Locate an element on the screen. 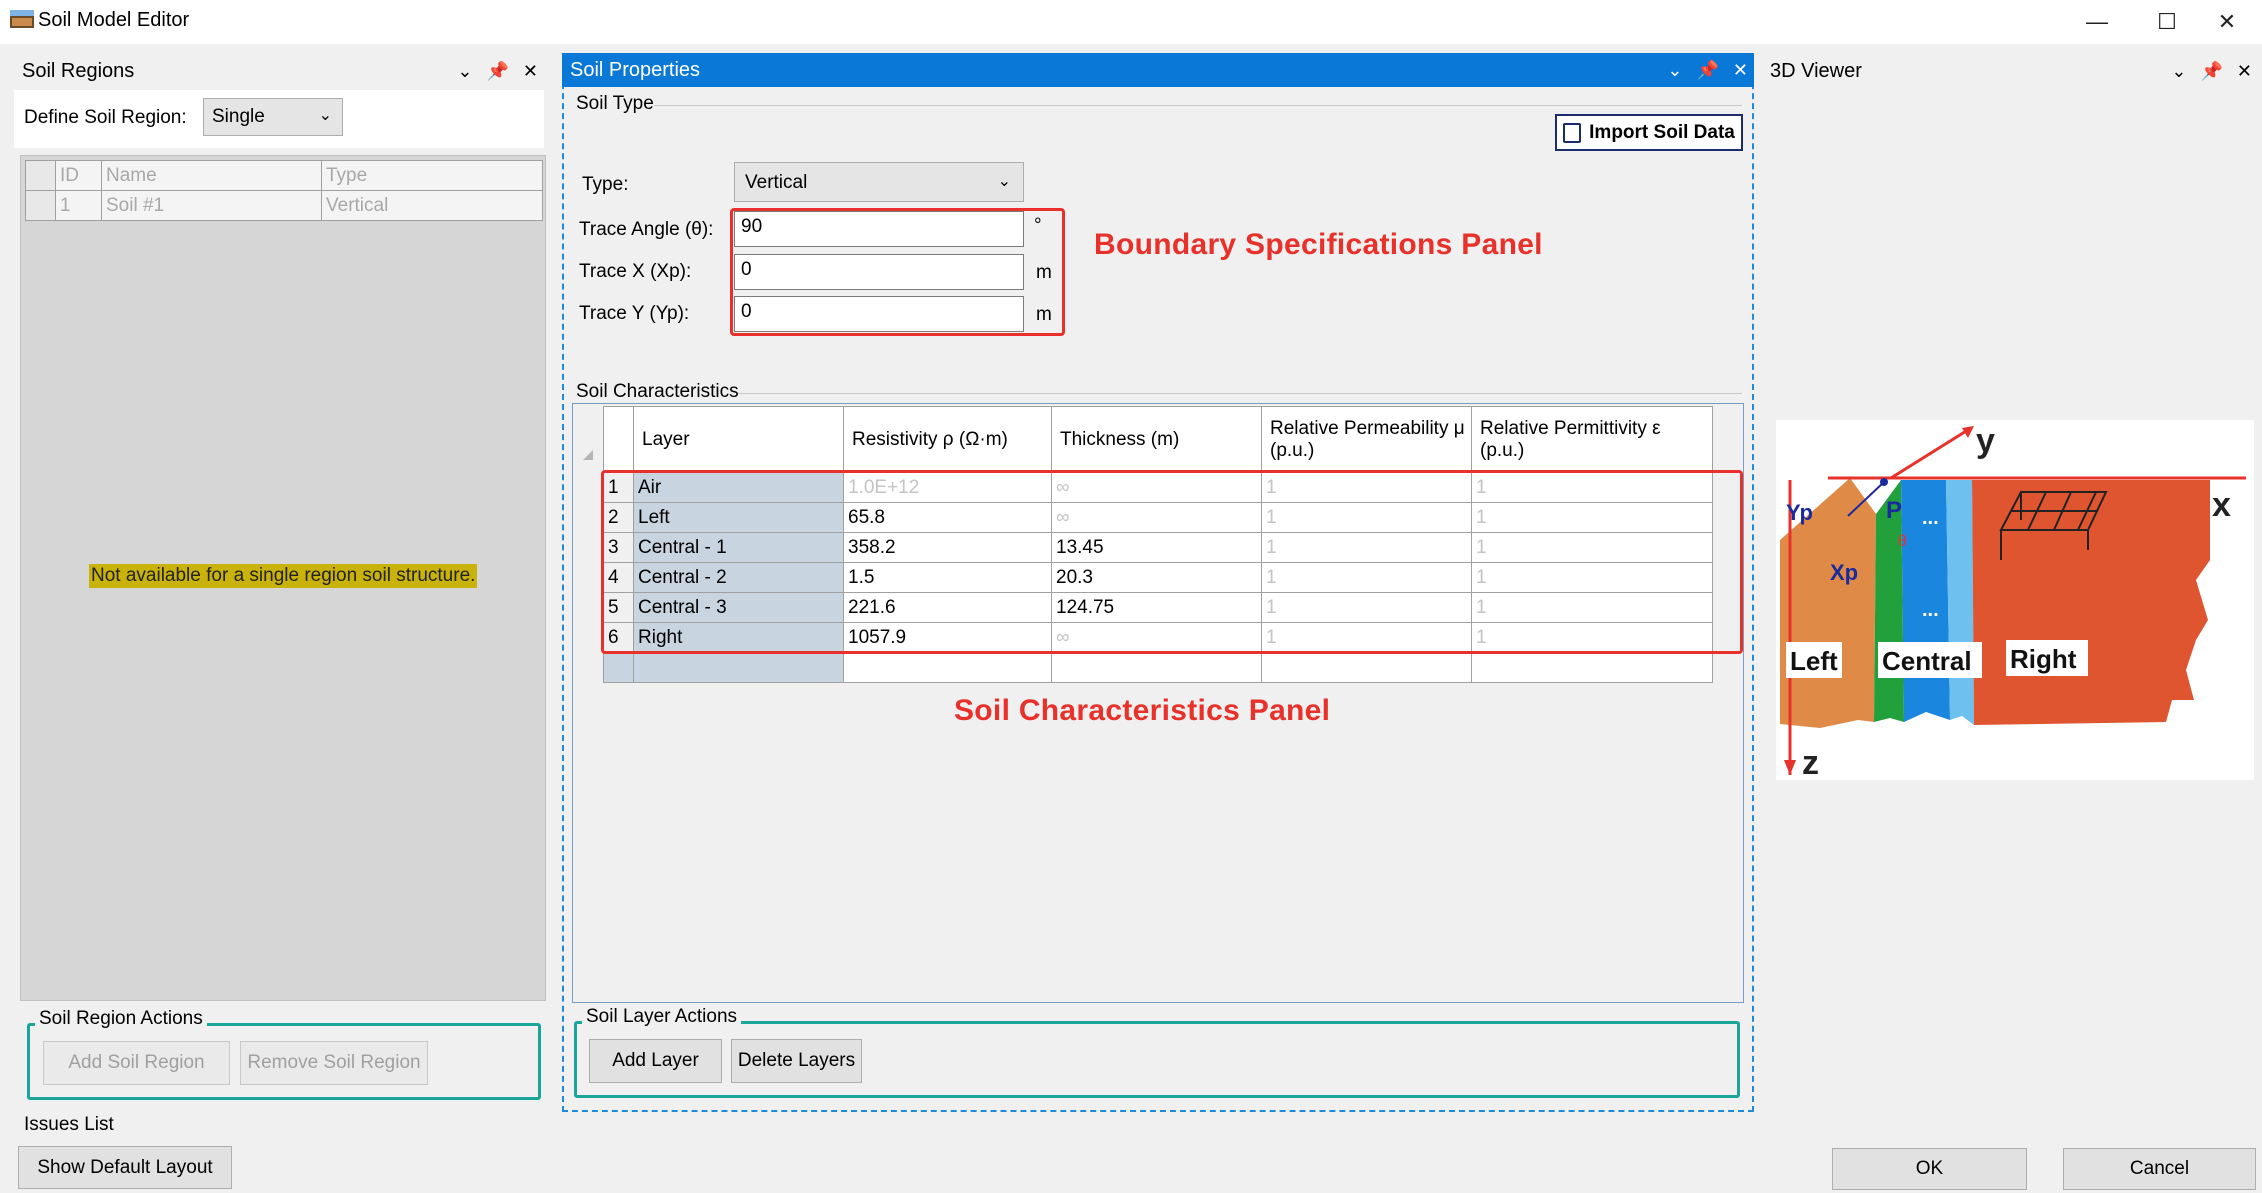  title-bar: Soil Model Editor — ☐ ✕ is located at coordinates (1131, 22).